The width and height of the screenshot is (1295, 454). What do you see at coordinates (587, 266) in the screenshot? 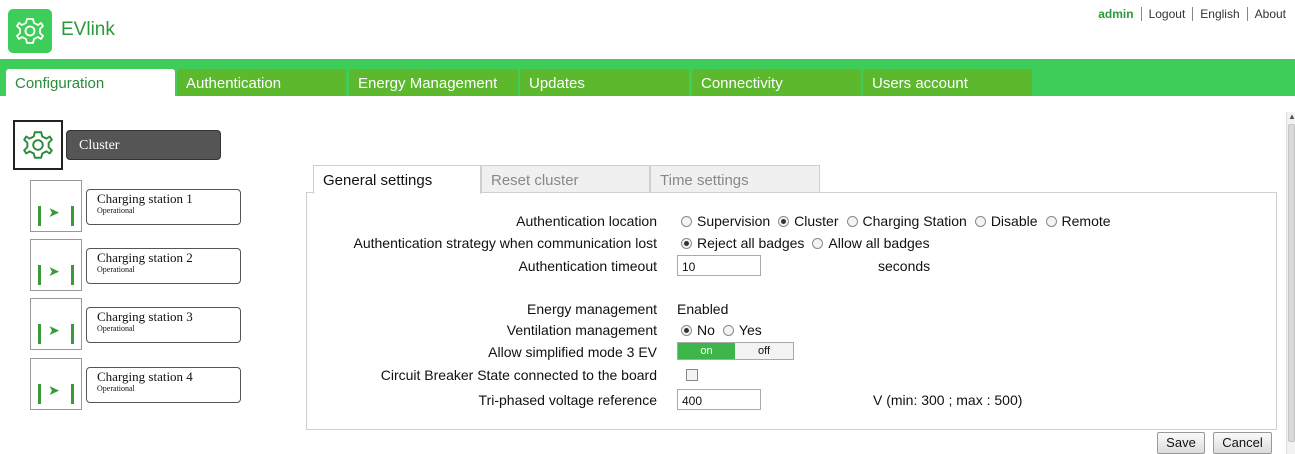
I see `auth-timeout-label: Authentication timeout` at bounding box center [587, 266].